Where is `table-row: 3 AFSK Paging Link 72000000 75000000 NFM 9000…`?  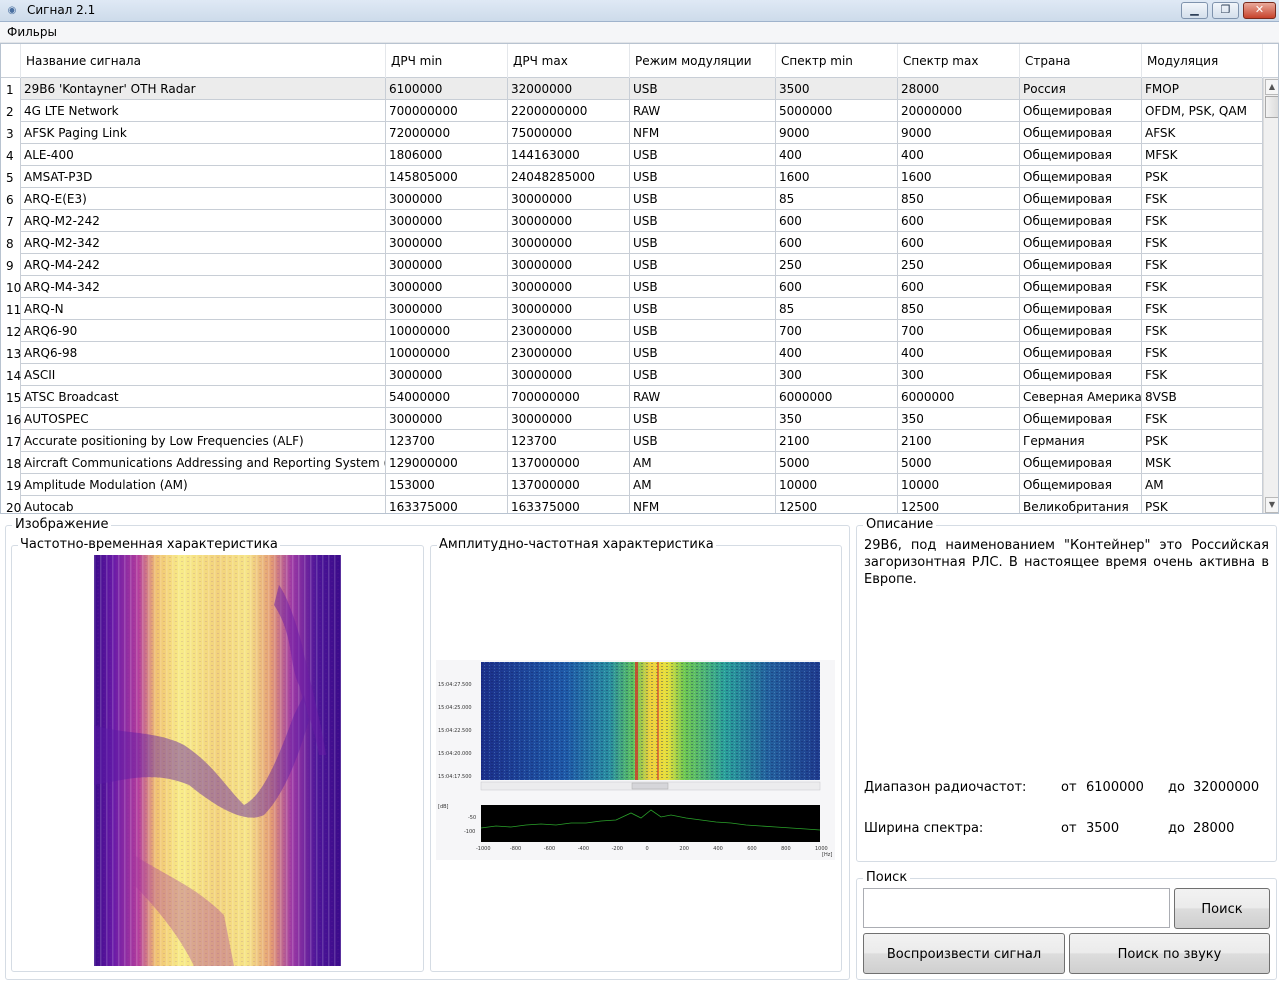
table-row: 3 AFSK Paging Link 72000000 75000000 NFM 9000… is located at coordinates (632, 133).